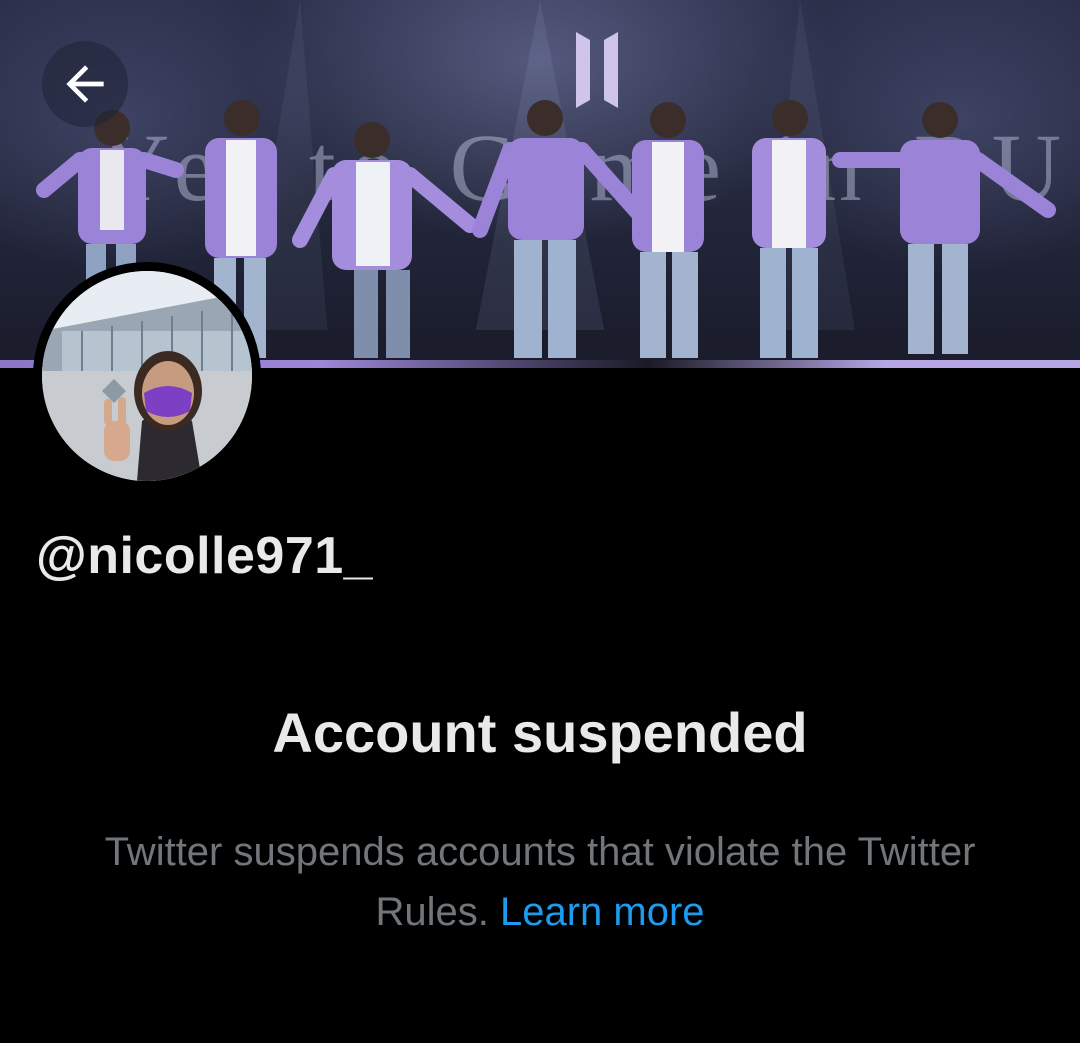 This screenshot has width=1080, height=1043. Describe the element at coordinates (205, 556) in the screenshot. I see `profile-handle: @nicolle971_` at that location.